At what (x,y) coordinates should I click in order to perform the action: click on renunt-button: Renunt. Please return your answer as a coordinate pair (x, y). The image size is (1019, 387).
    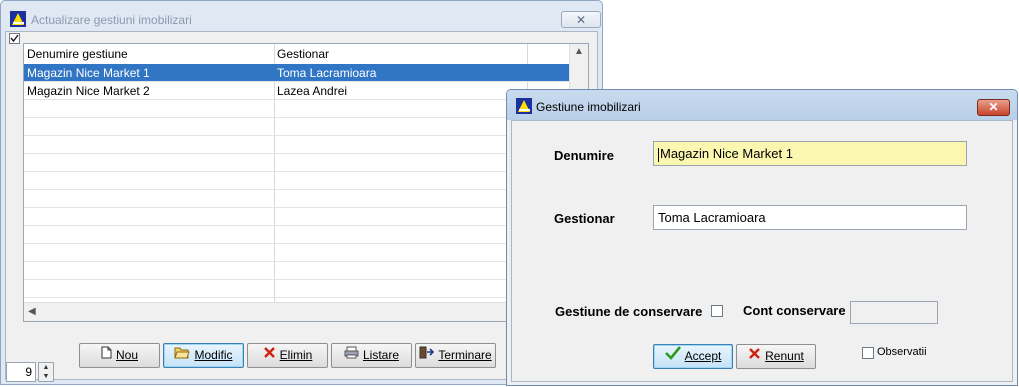
    Looking at the image, I should click on (776, 356).